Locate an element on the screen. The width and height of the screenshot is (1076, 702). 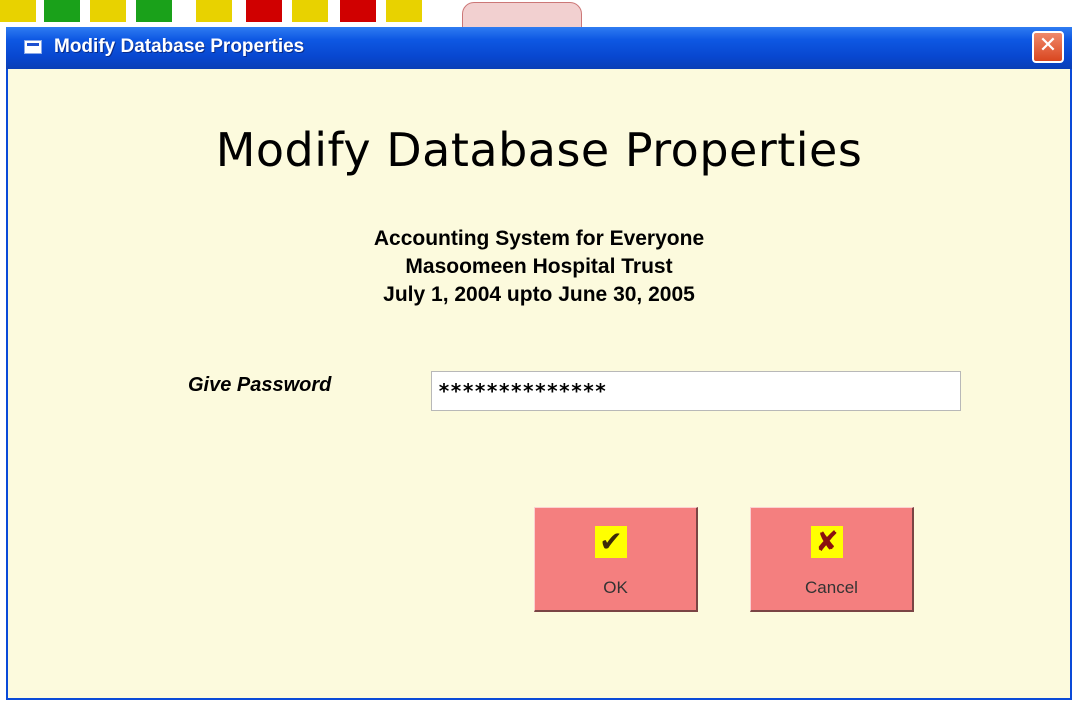
window-icon is located at coordinates (33, 47).